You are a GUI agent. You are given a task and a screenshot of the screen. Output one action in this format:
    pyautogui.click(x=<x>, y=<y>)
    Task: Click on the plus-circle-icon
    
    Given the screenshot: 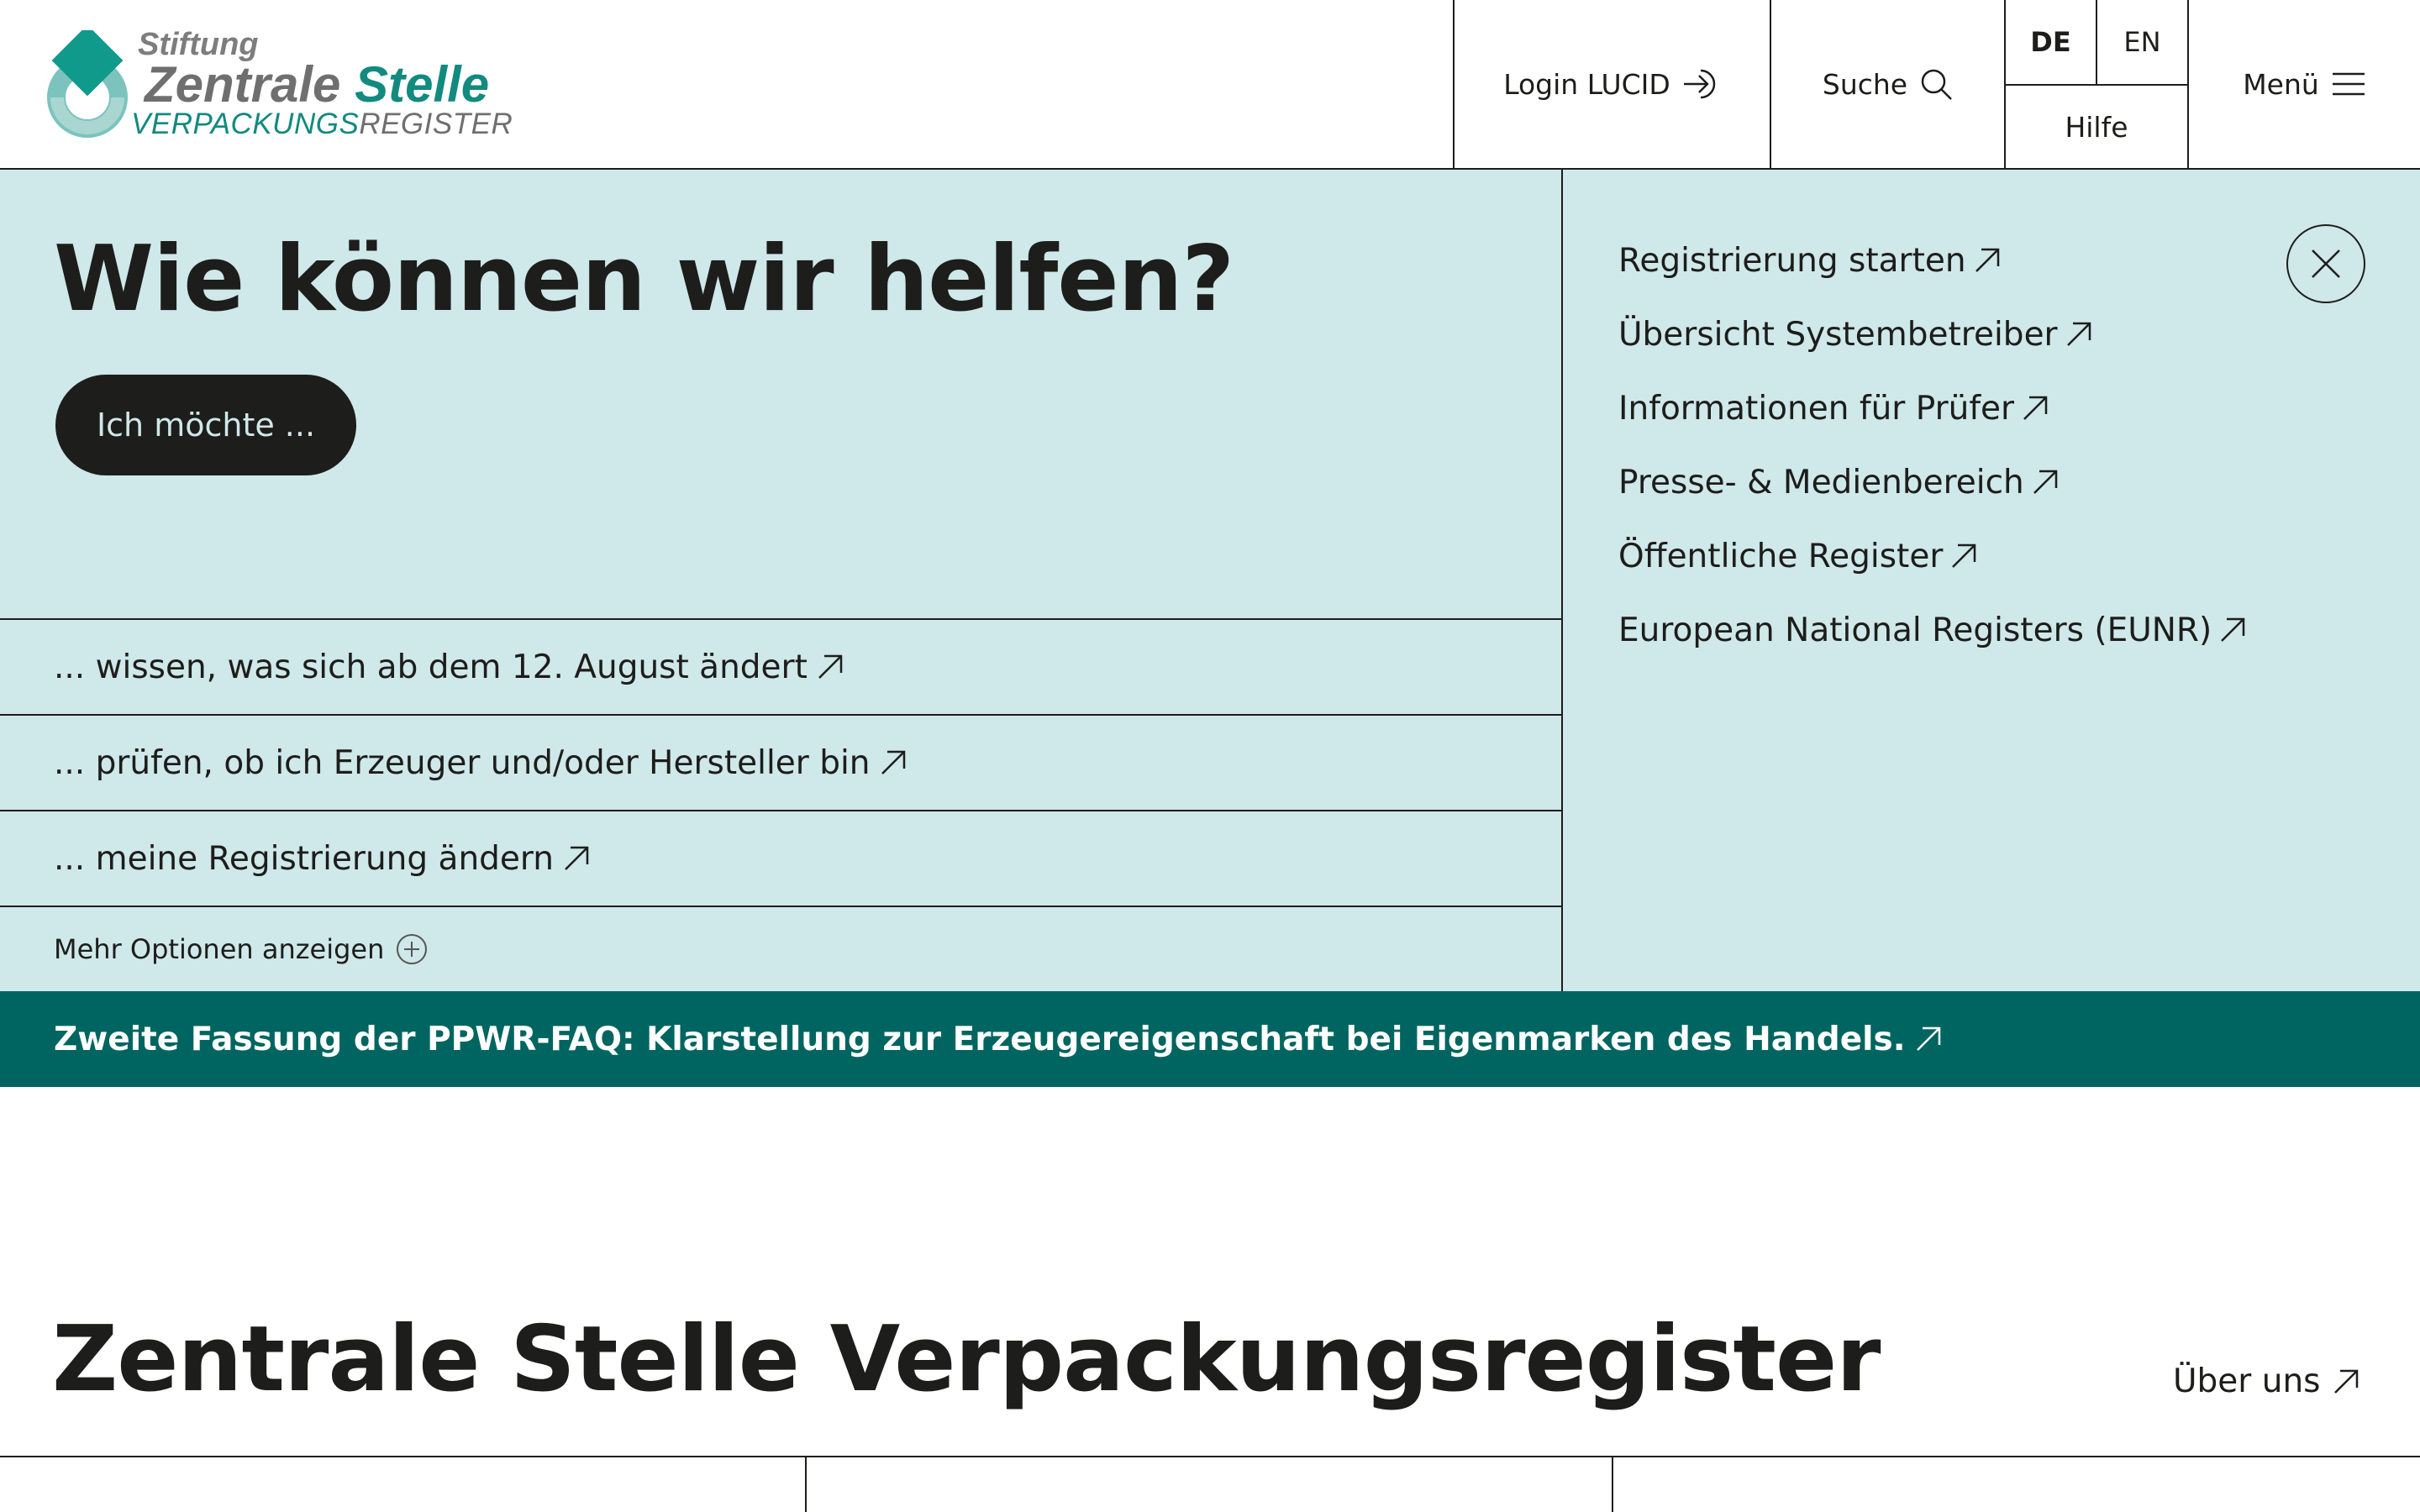 What is the action you would take?
    pyautogui.click(x=412, y=949)
    